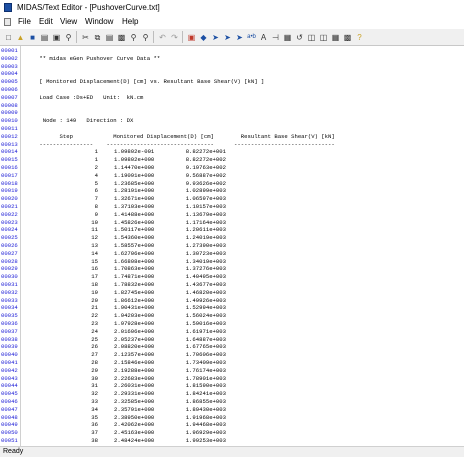  Describe the element at coordinates (9, 113) in the screenshot. I see `line-number: 00009` at that location.